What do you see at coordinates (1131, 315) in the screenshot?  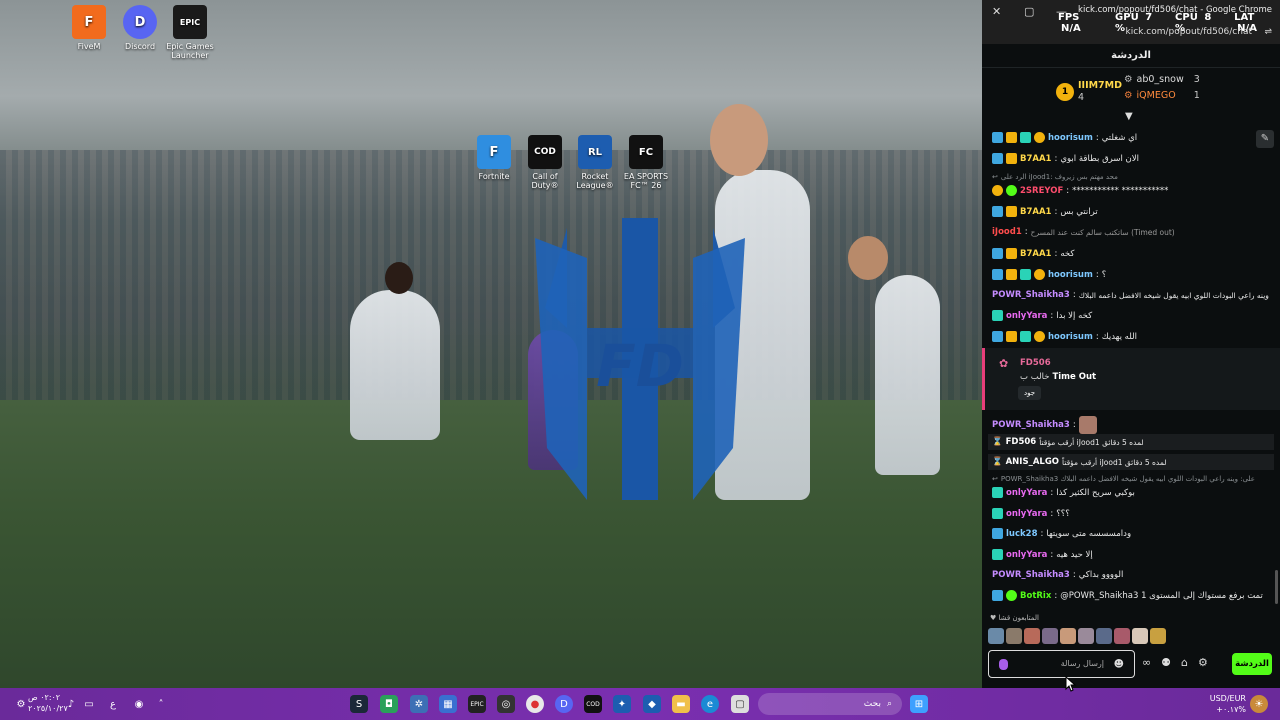 I see `chat-message: onlyYara: كخه إلا بدا` at bounding box center [1131, 315].